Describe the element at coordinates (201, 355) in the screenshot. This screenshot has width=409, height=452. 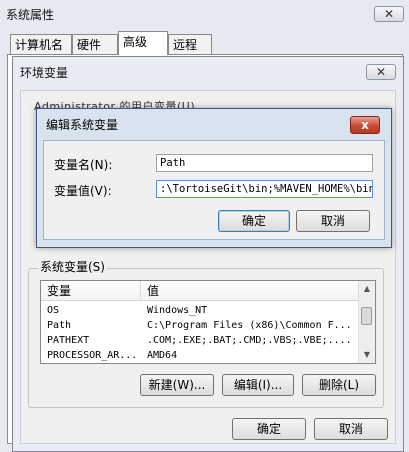
I see `table-row: PROCESSOR_AR... AMD64` at that location.